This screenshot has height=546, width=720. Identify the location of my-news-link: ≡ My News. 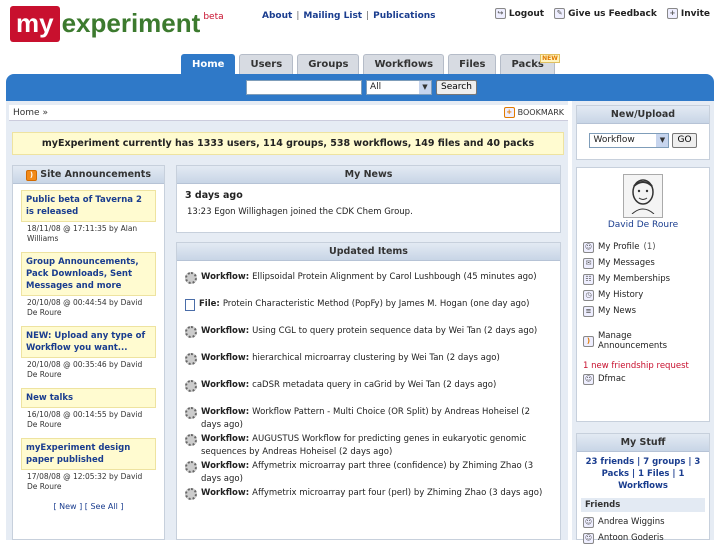
(643, 311).